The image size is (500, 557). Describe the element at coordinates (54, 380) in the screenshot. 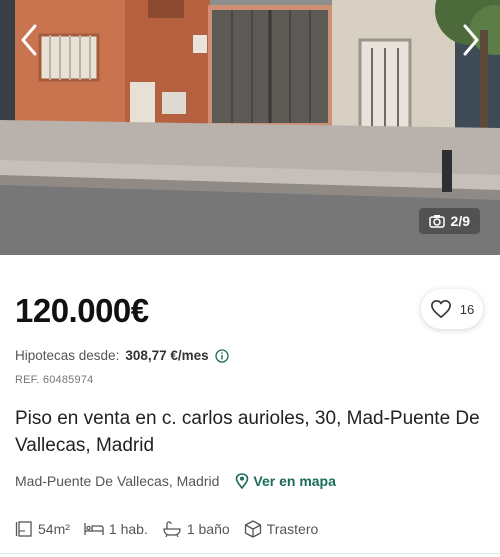

I see `listing-reference: REF. 60485974` at that location.